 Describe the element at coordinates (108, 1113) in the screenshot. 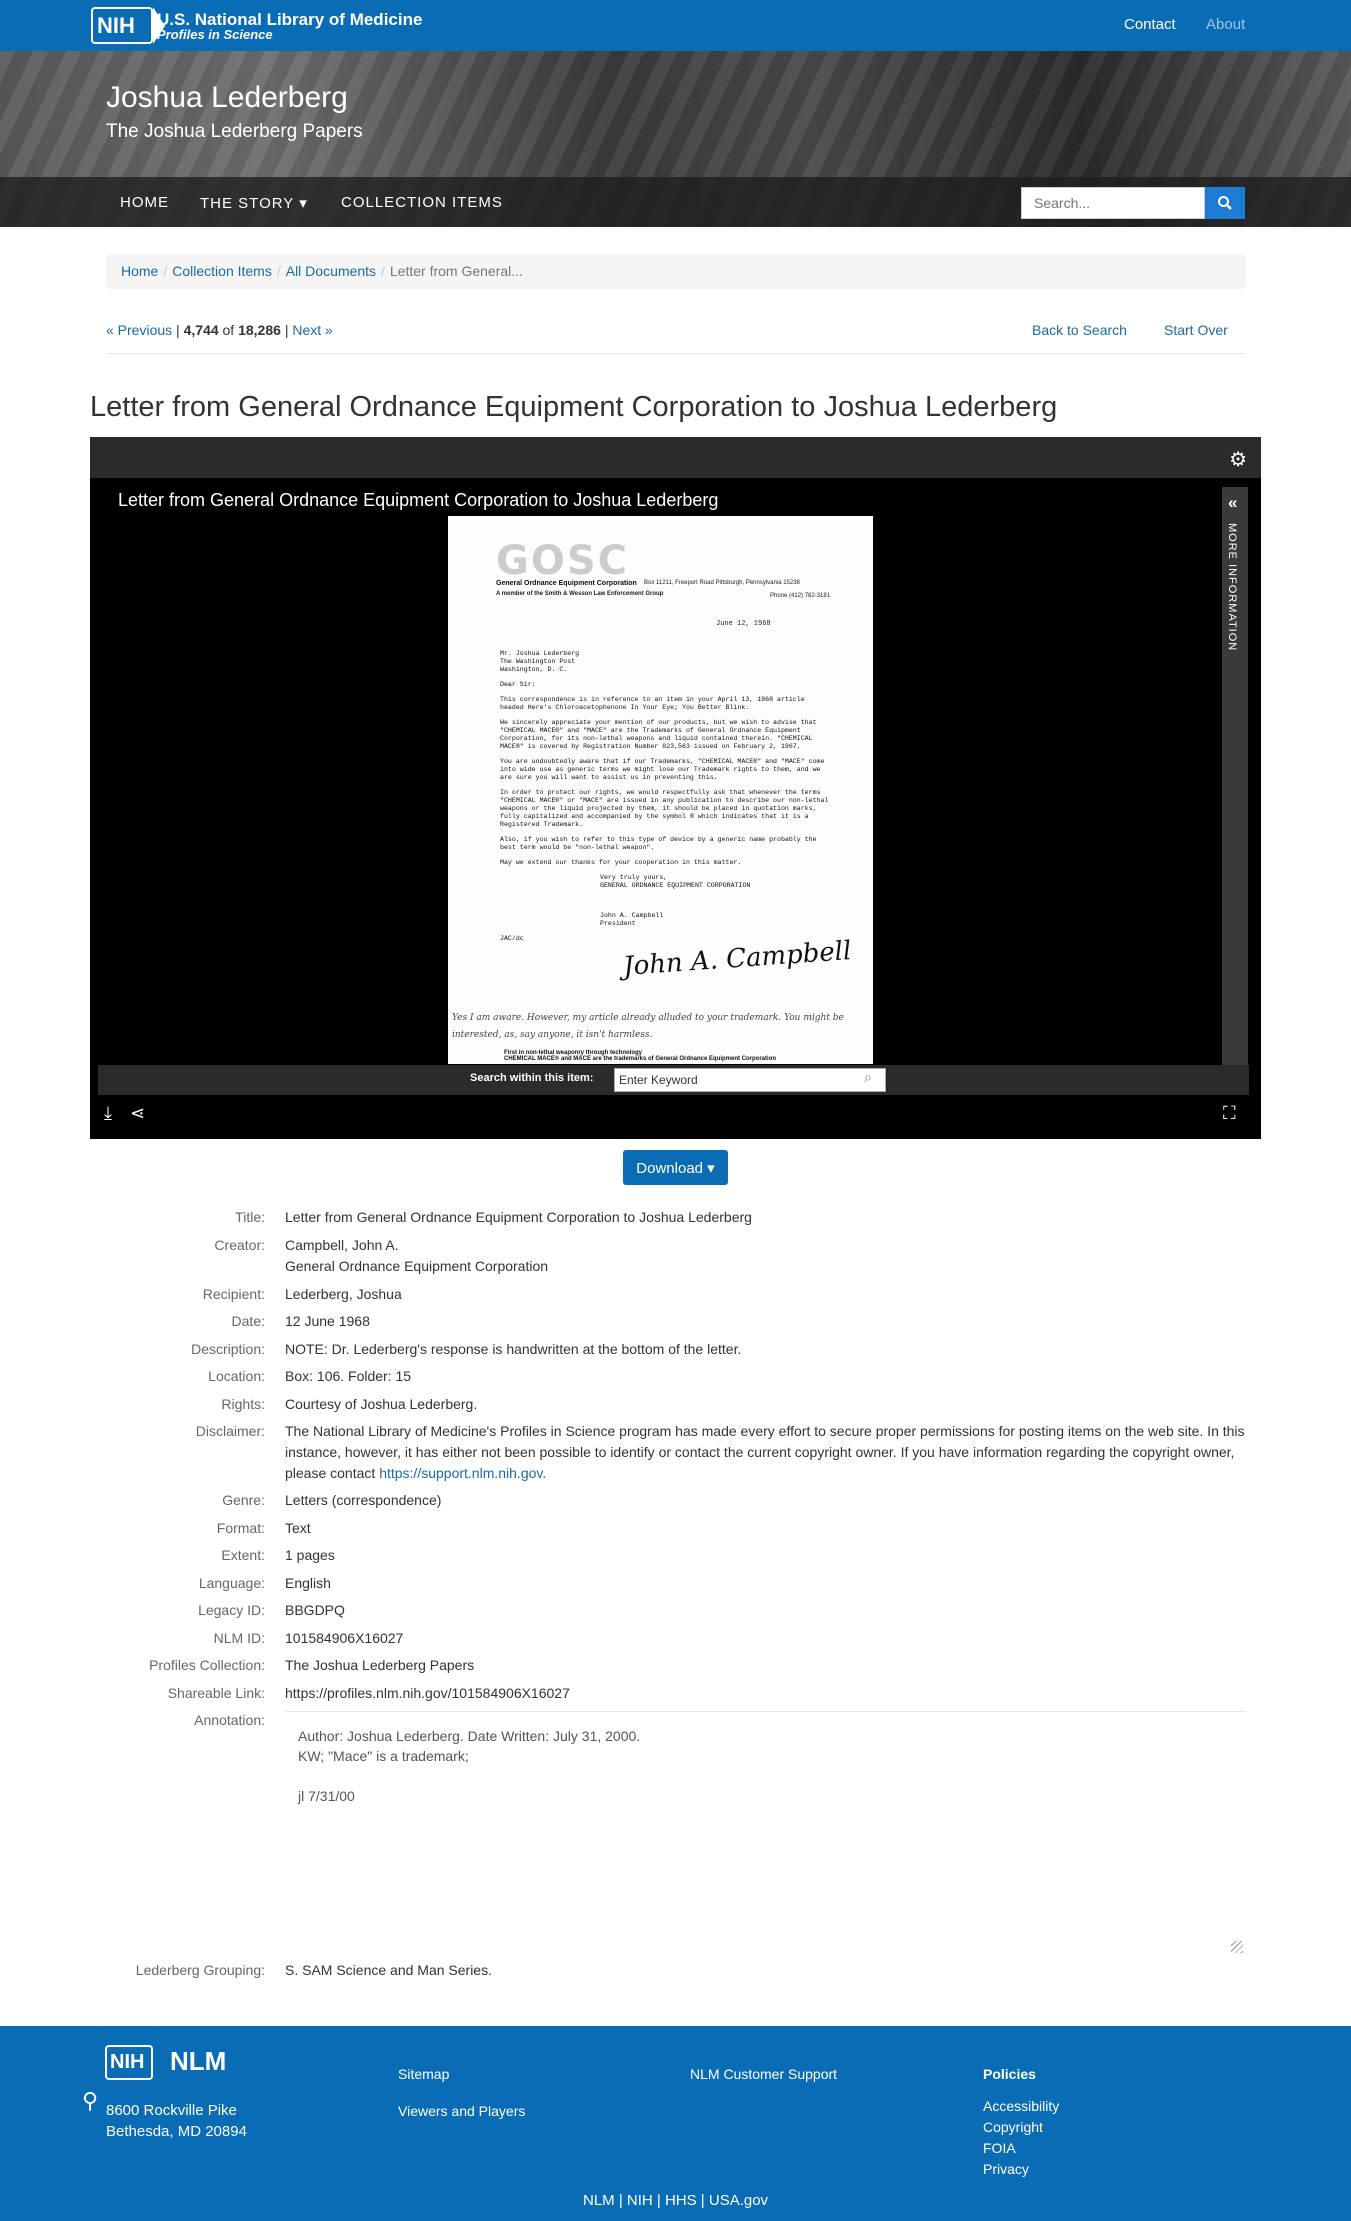

I see `download-icon: ⤓` at that location.